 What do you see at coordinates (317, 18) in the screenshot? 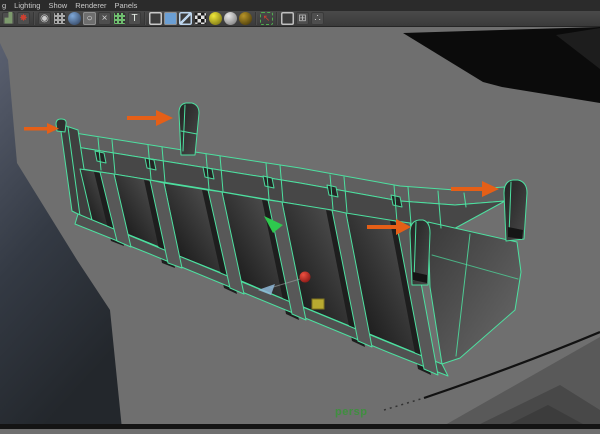
I see `exposure-share-icon: ∴` at bounding box center [317, 18].